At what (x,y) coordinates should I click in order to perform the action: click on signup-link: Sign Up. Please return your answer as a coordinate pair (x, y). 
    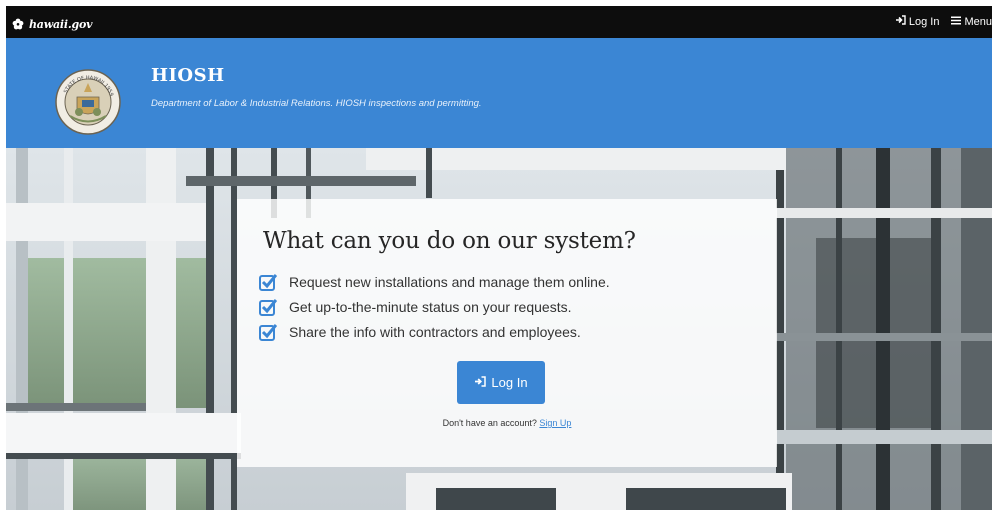
    Looking at the image, I should click on (555, 423).